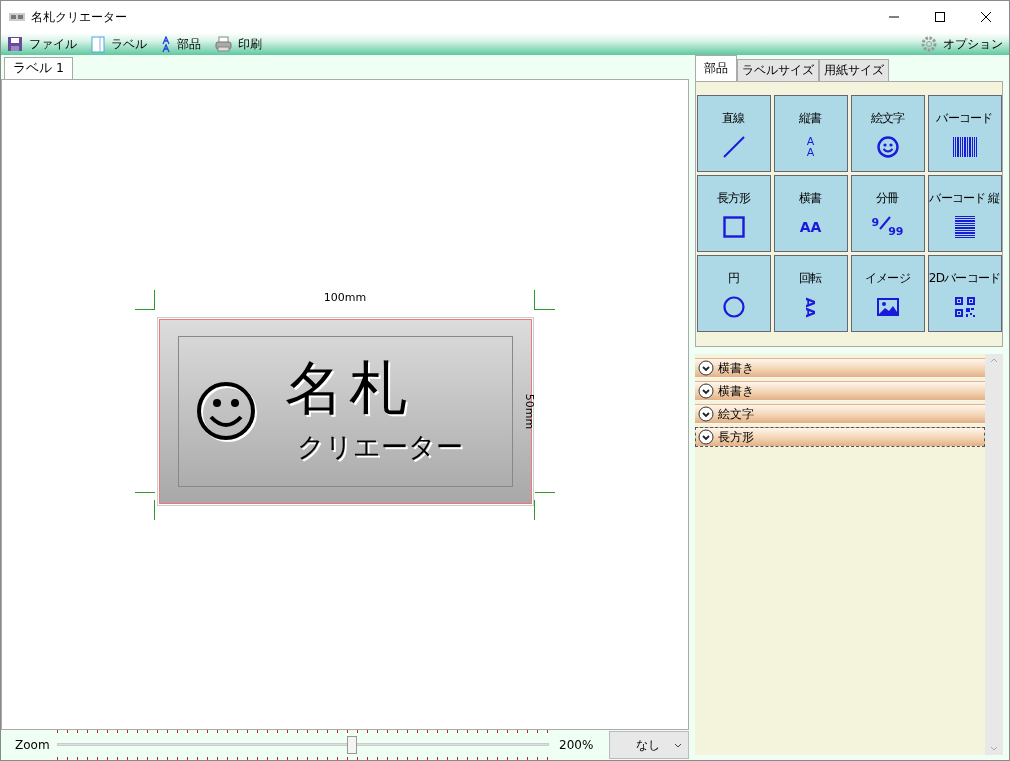 Image resolution: width=1010 pixels, height=761 pixels. I want to click on panel-tab: ラベルサイズ, so click(778, 70).